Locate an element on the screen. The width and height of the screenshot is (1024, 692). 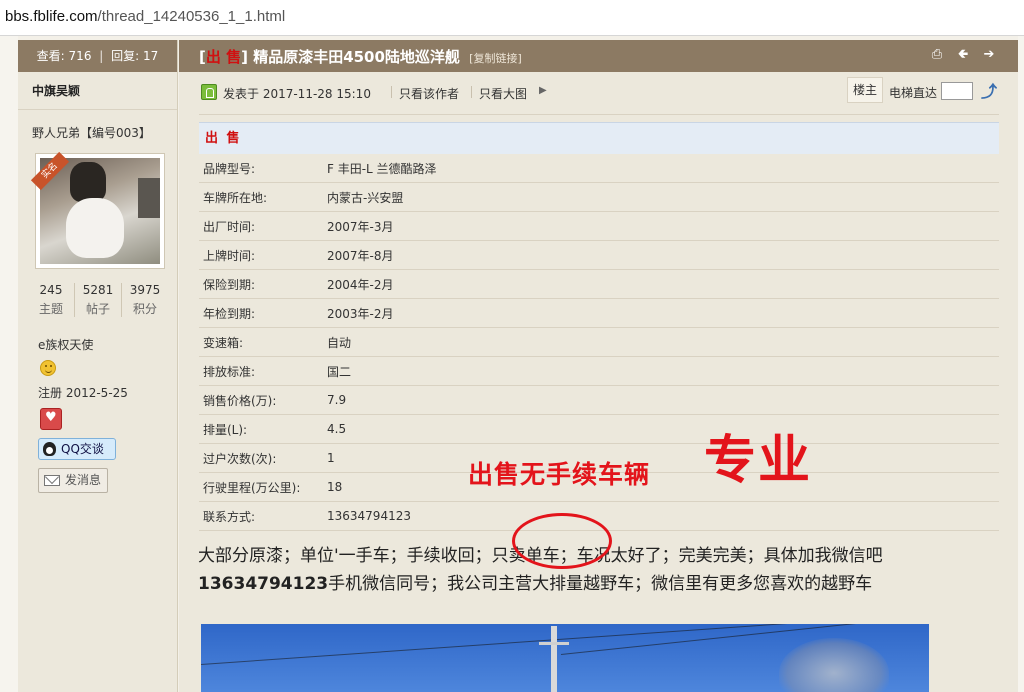
user-counts: 245 主题 5281 帖子 3975 积分 is located at coordinates (98, 300).